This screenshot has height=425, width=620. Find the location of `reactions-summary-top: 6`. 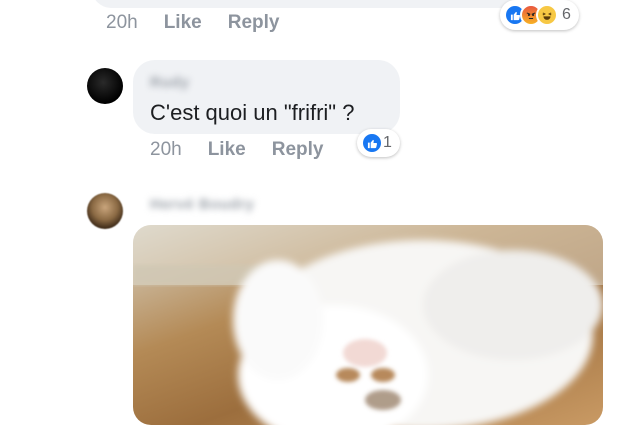

reactions-summary-top: 6 is located at coordinates (539, 15).